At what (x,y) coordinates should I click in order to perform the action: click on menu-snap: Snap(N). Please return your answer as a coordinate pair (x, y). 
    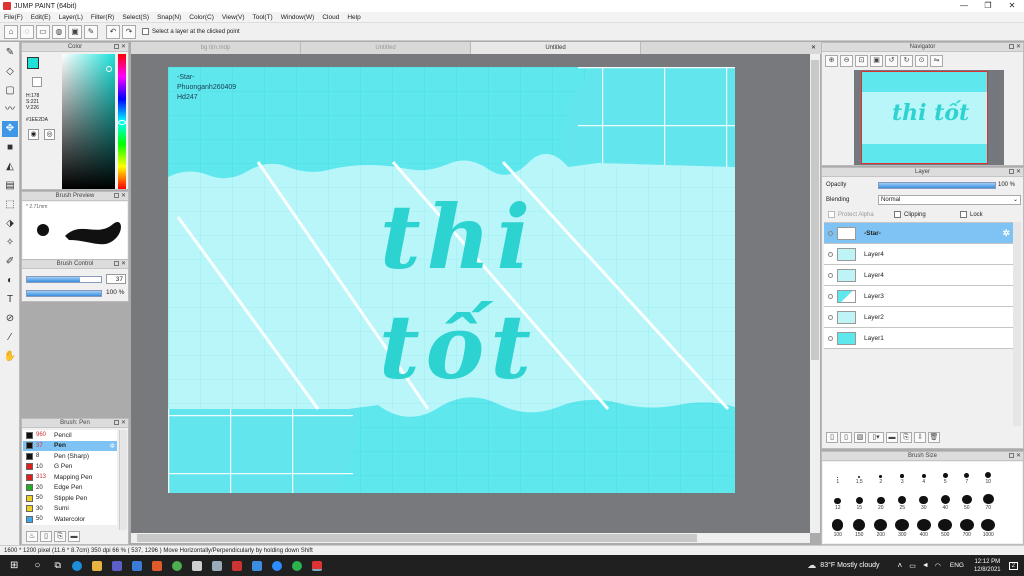
    Looking at the image, I should click on (169, 17).